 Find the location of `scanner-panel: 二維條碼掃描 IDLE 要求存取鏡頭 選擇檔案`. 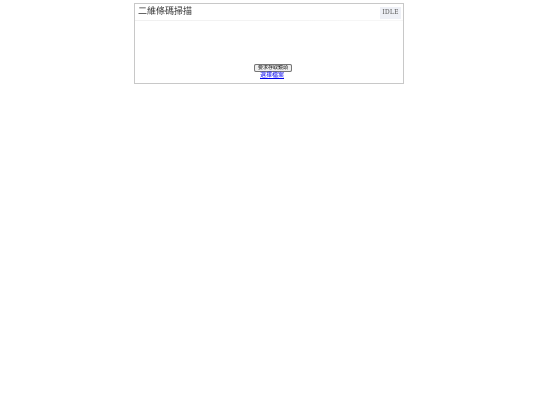

scanner-panel: 二維條碼掃描 IDLE 要求存取鏡頭 選擇檔案 is located at coordinates (269, 43).